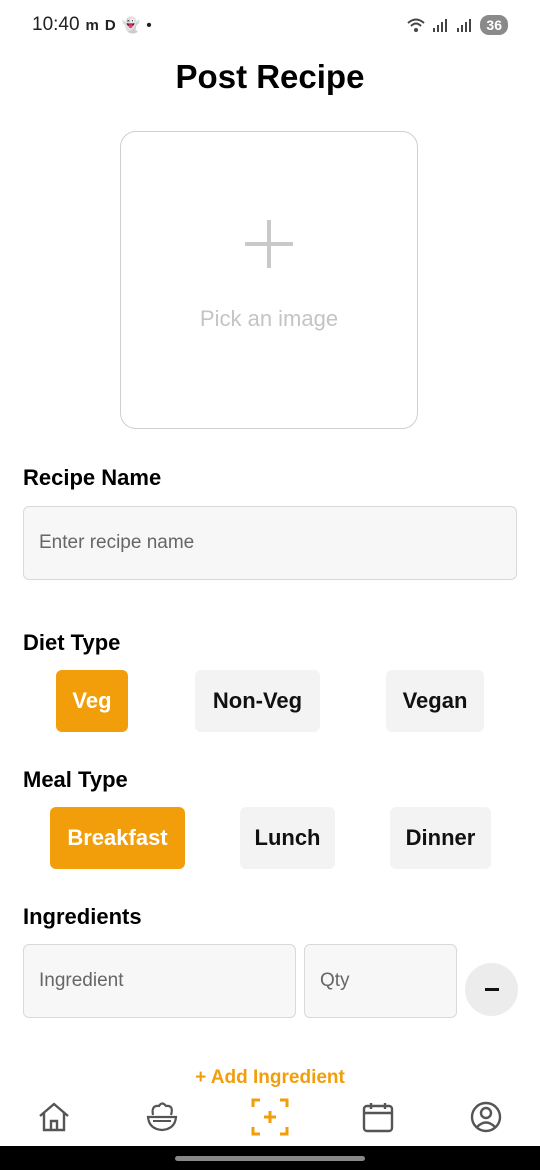  I want to click on nav-recipes, so click(162, 1117).